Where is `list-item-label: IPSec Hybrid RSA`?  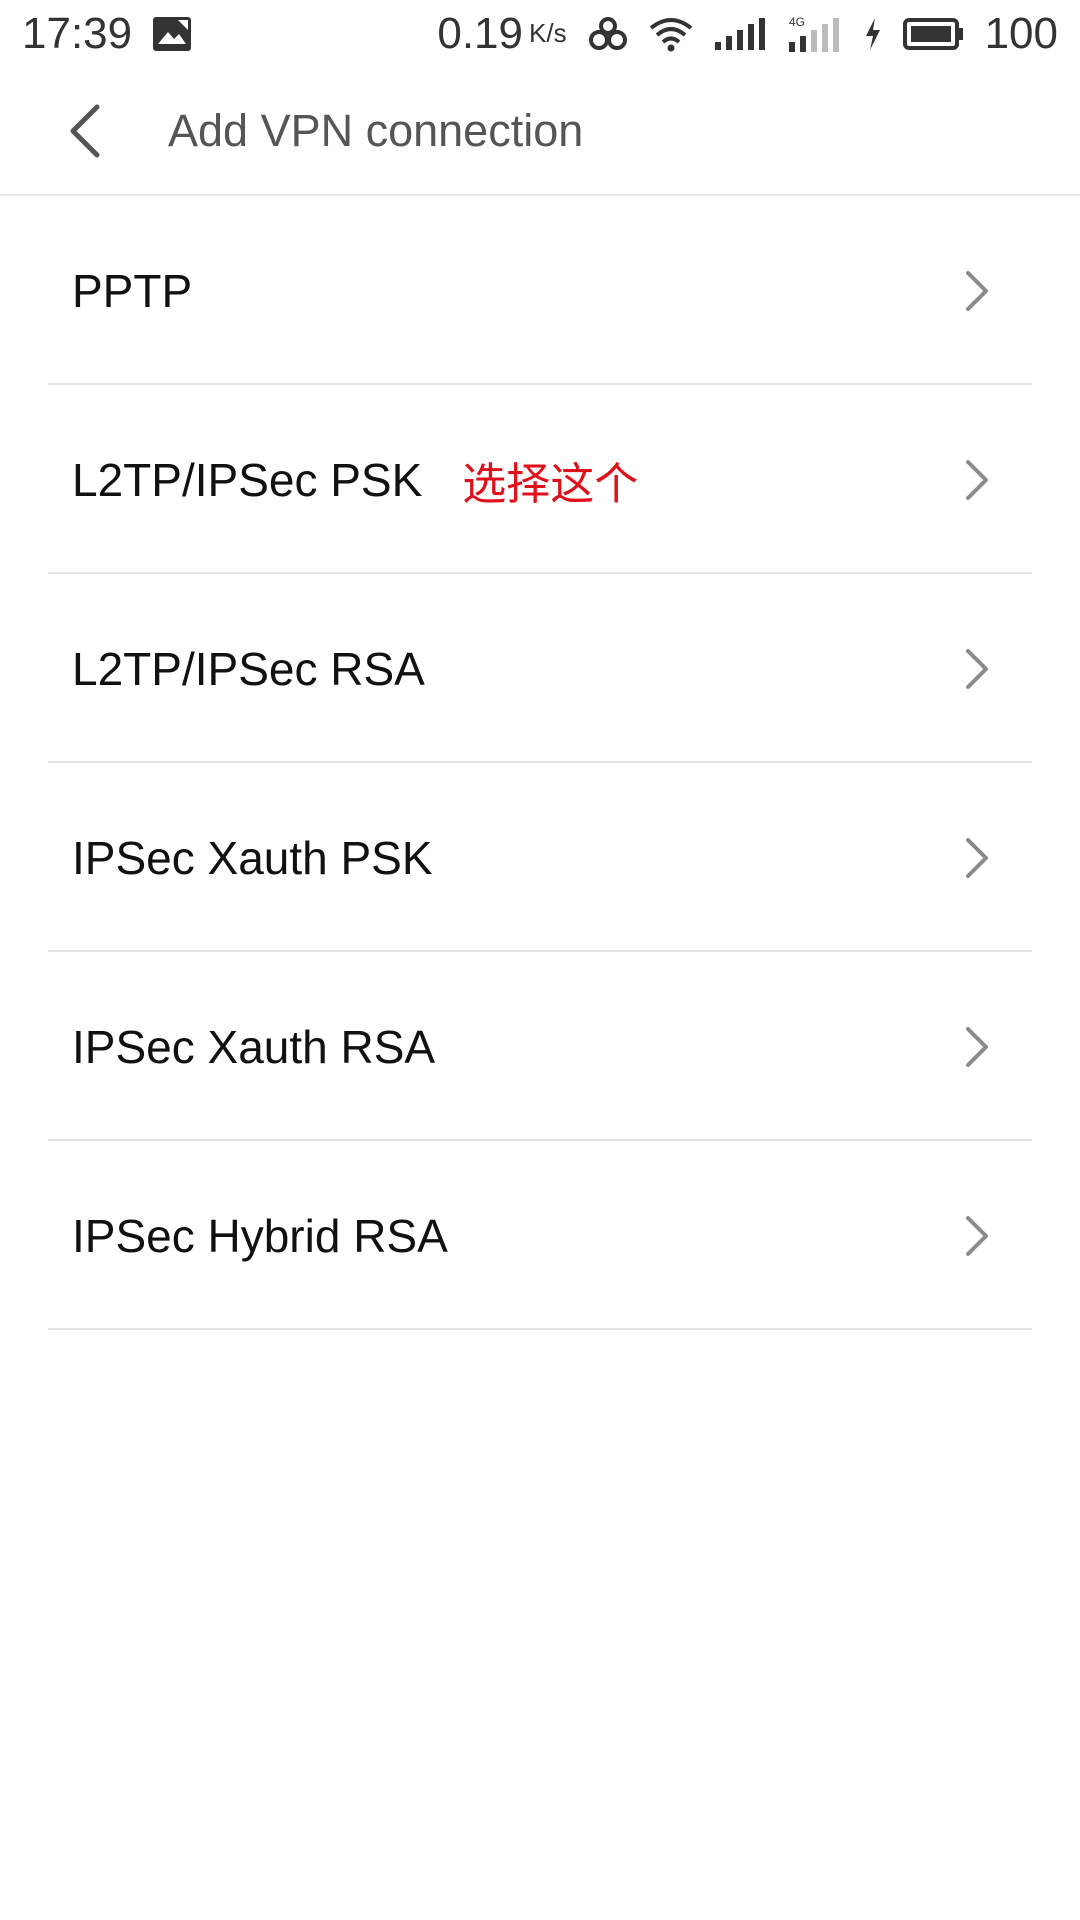 list-item-label: IPSec Hybrid RSA is located at coordinates (260, 1235).